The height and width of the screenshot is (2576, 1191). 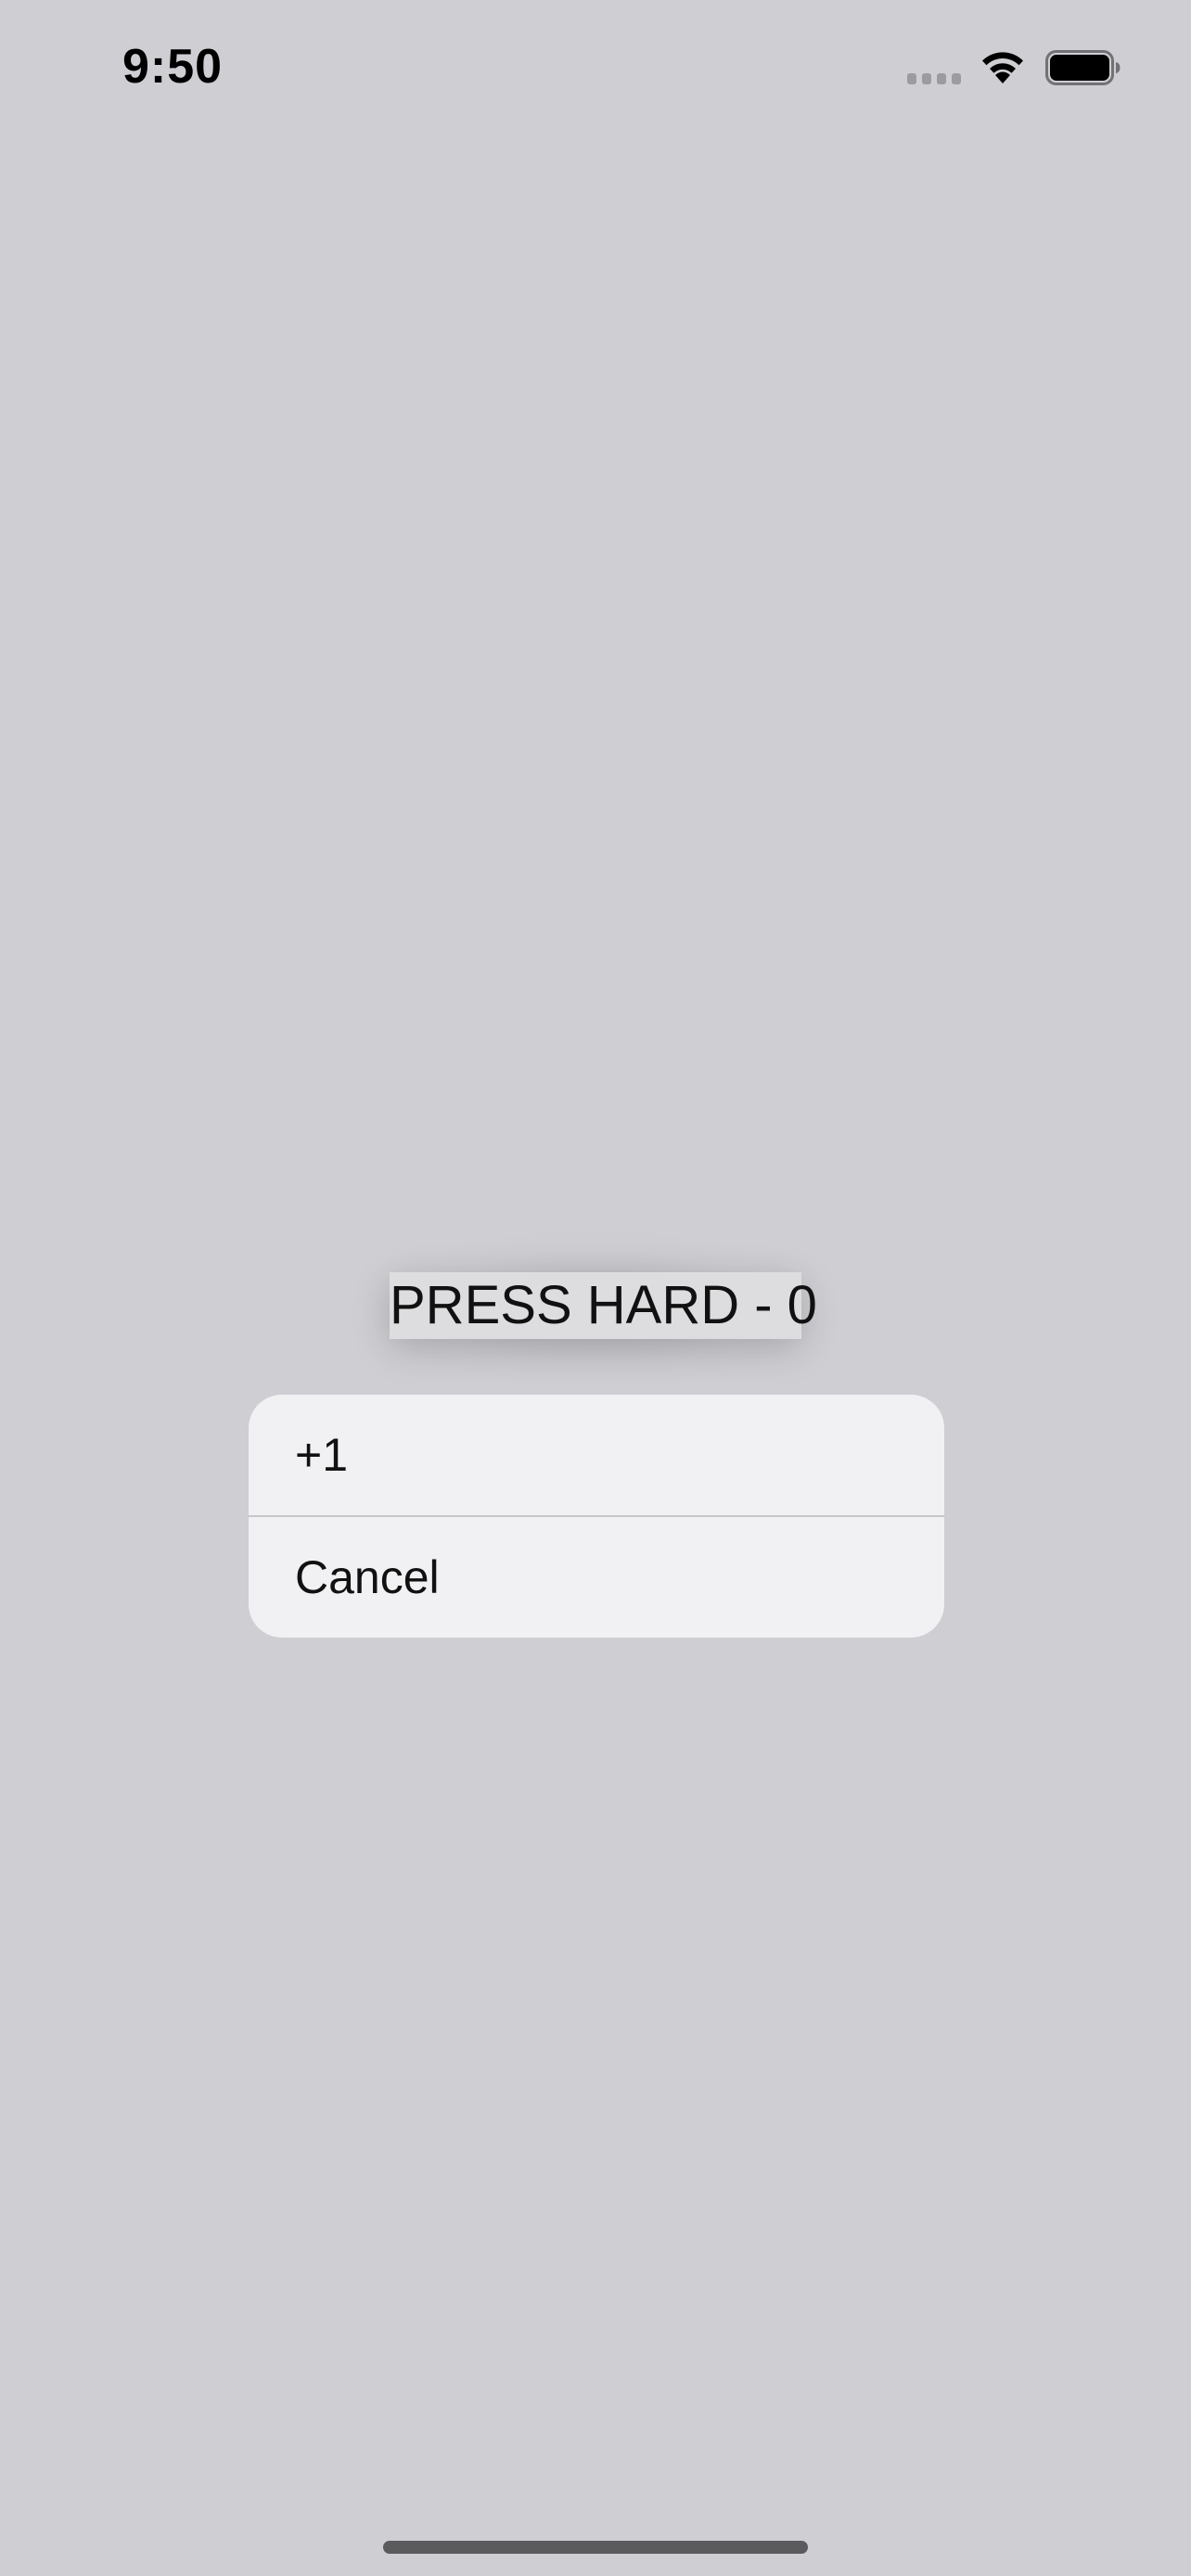 I want to click on battery-icon, so click(x=1083, y=67).